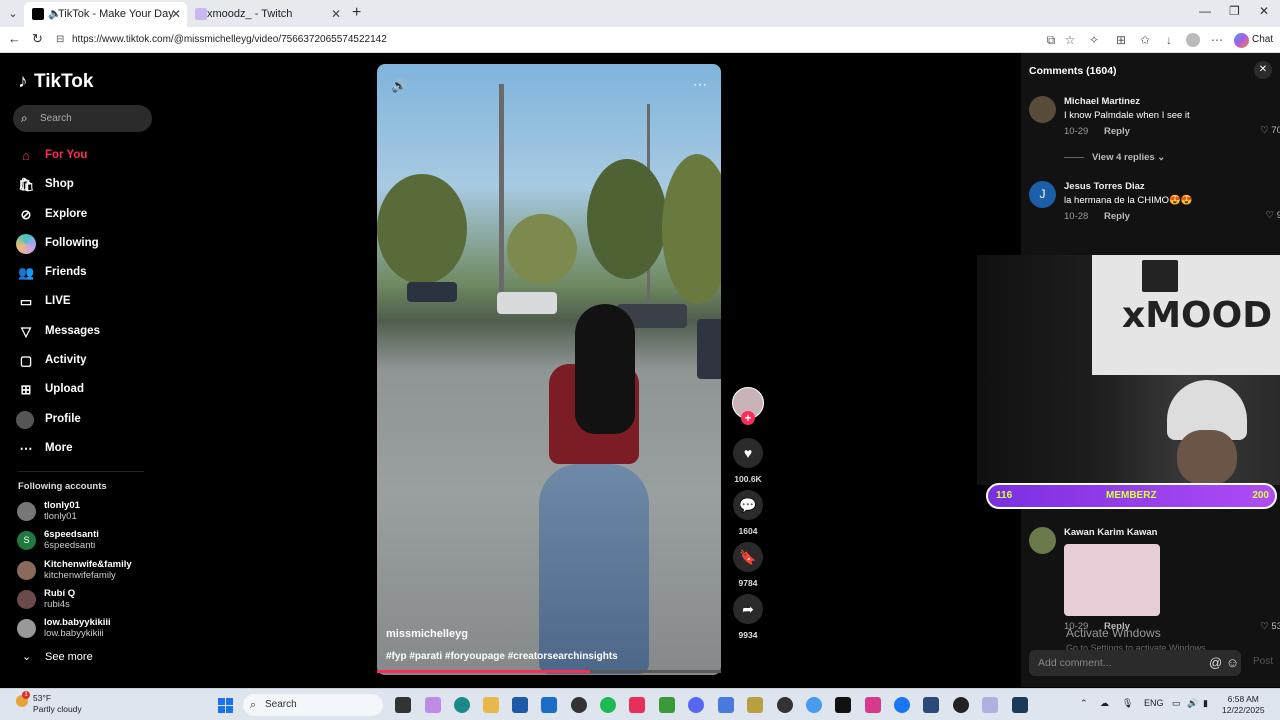 Image resolution: width=1280 pixels, height=720 pixels. What do you see at coordinates (1114, 157) in the screenshot?
I see `view-replies-button: View 4 replies ⌄` at bounding box center [1114, 157].